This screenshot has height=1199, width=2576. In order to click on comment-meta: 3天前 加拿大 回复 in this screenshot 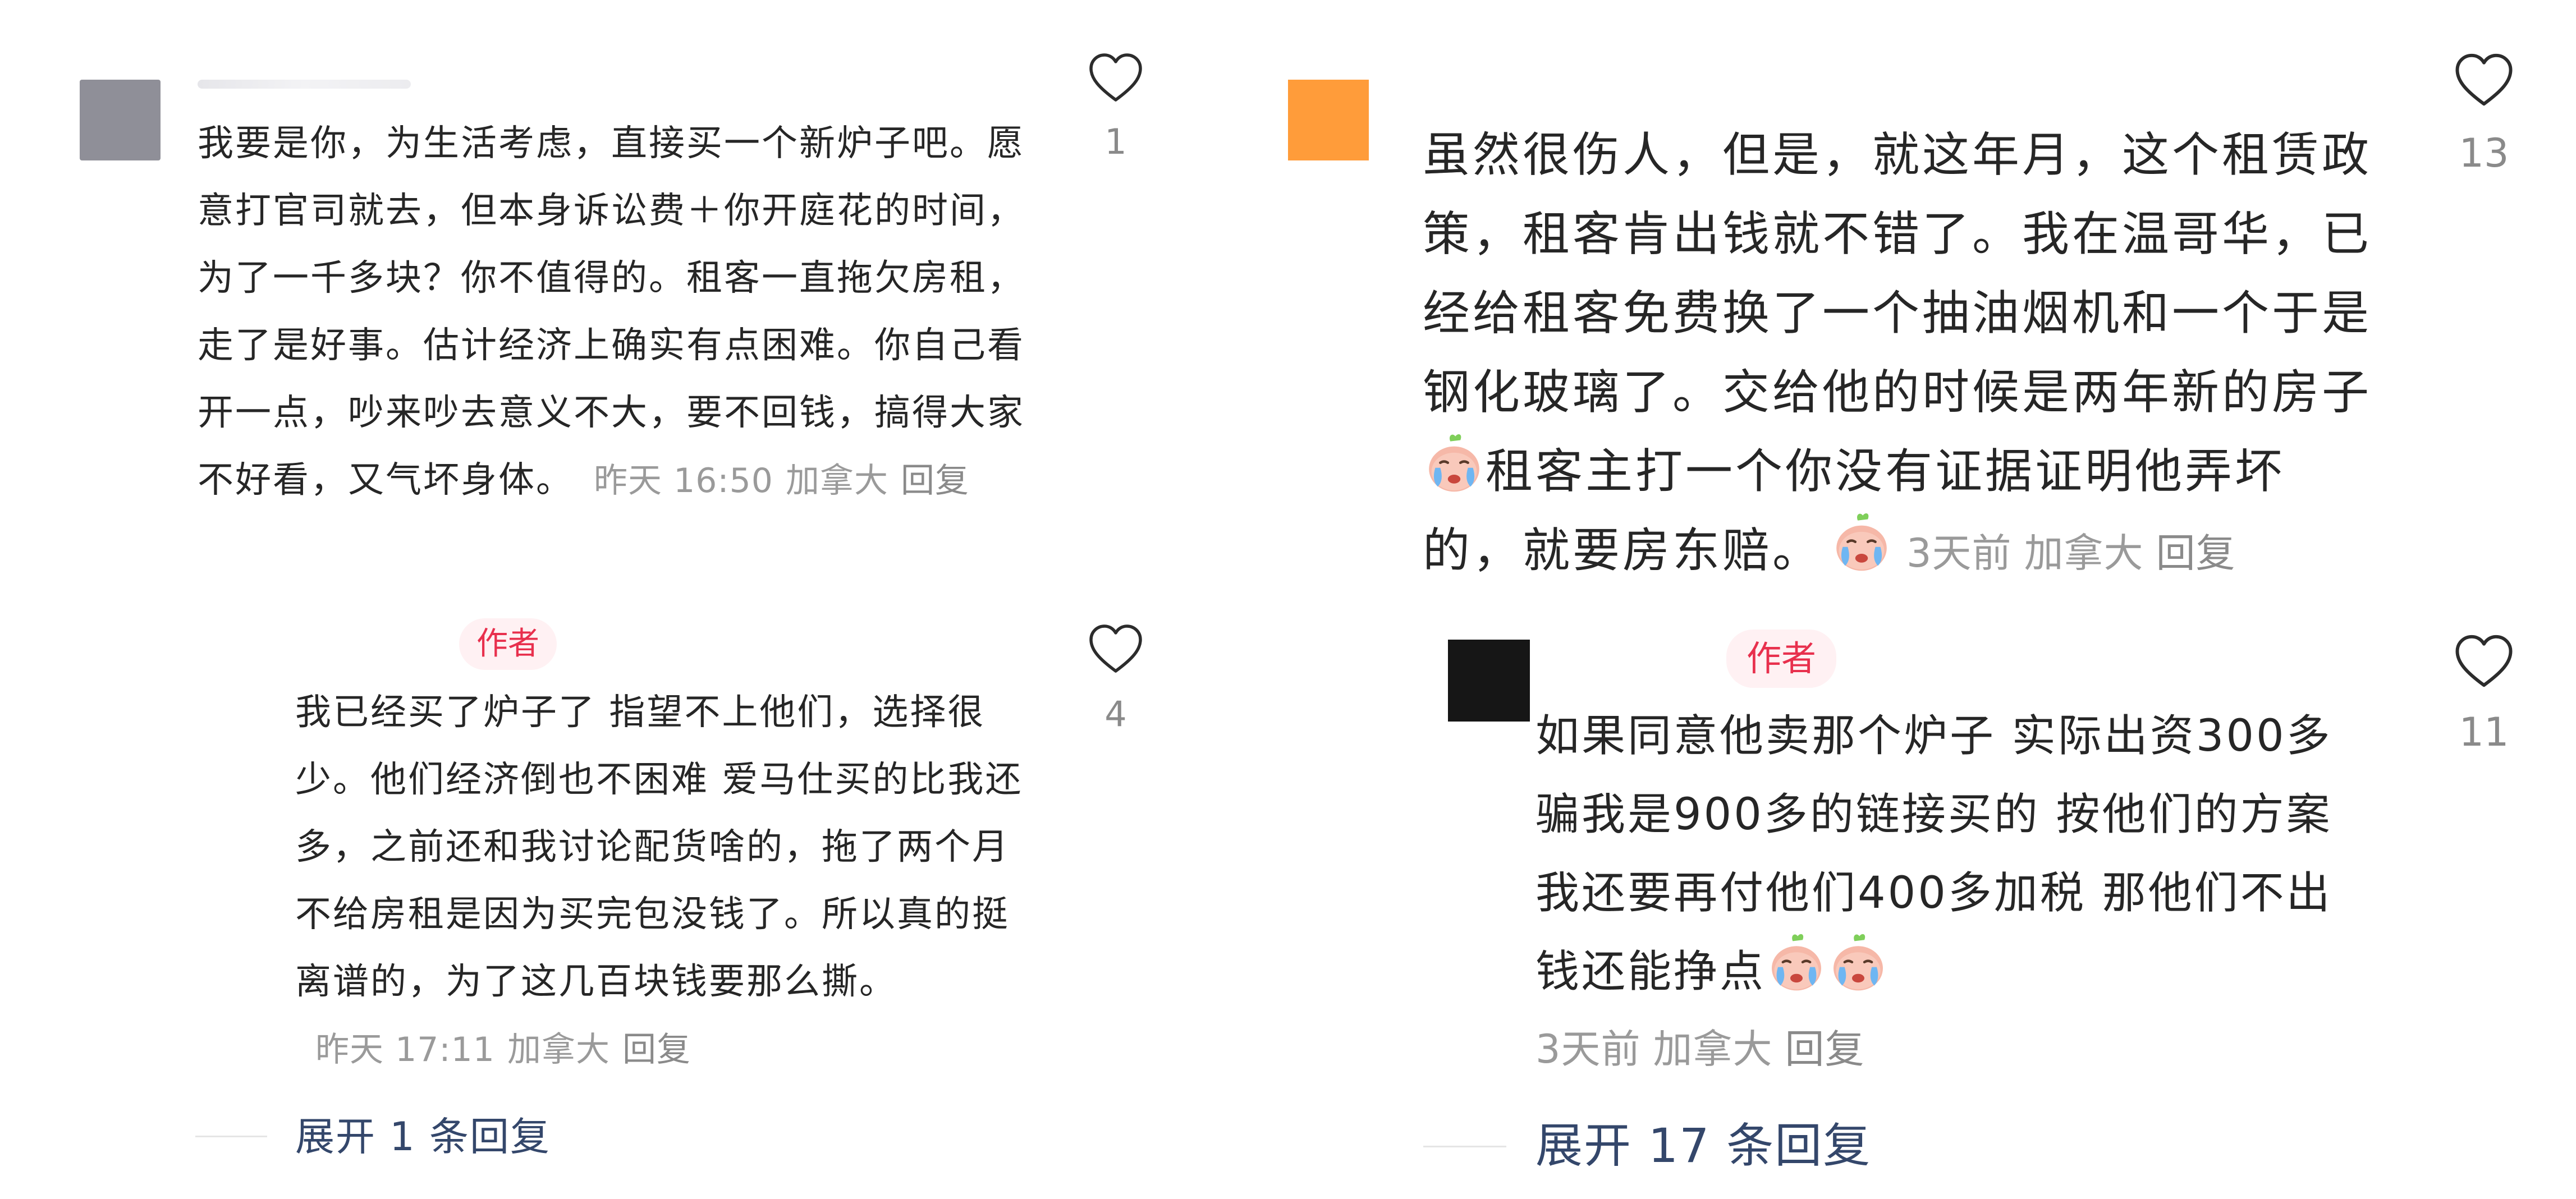, I will do `click(2077, 553)`.